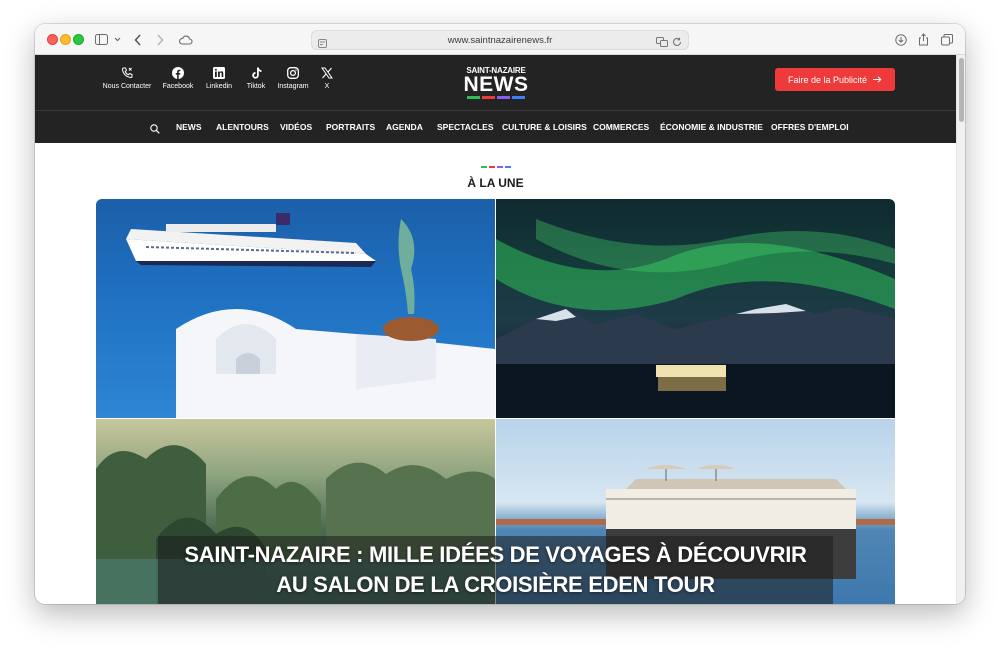  What do you see at coordinates (465, 127) in the screenshot?
I see `nav-item-spectacles: SPECTACLES` at bounding box center [465, 127].